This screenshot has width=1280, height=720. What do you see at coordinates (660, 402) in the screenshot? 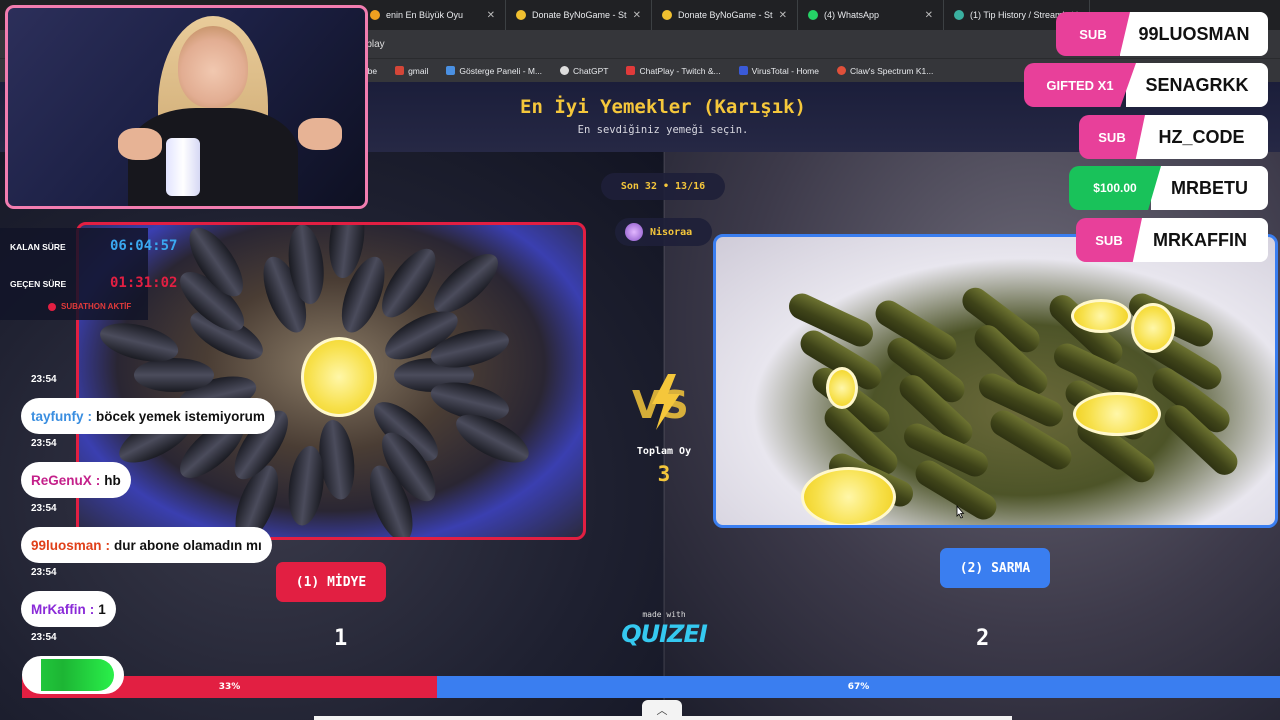
I see `versus-icon: VS` at bounding box center [660, 402].